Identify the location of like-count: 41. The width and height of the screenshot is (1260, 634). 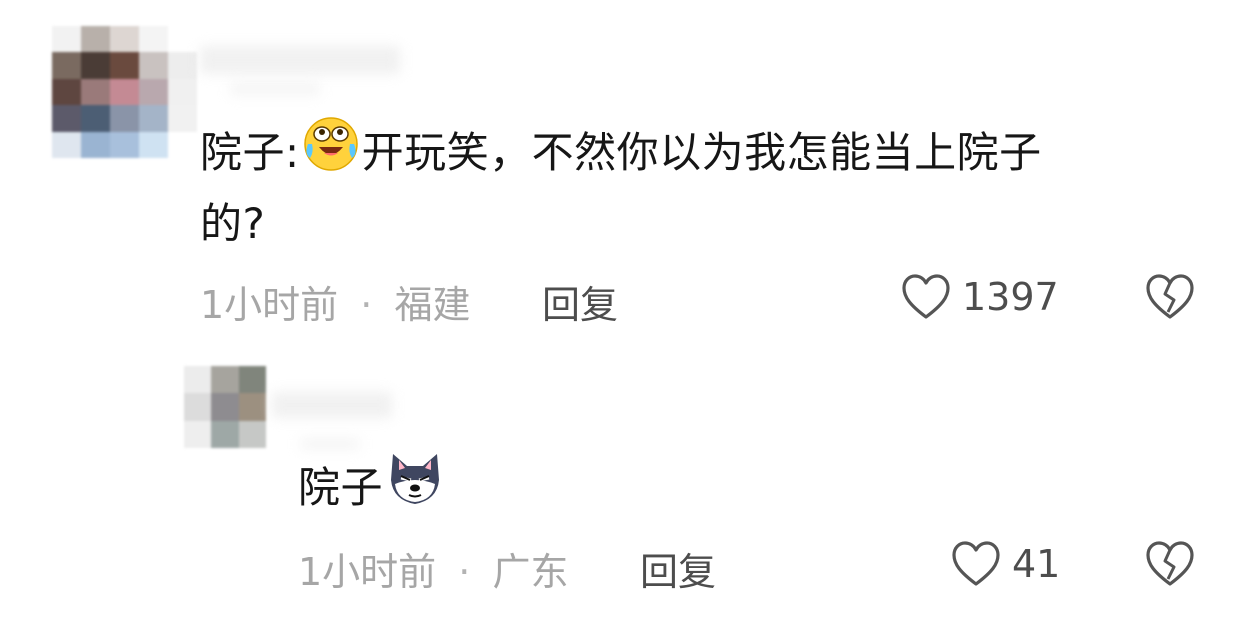
(1036, 564).